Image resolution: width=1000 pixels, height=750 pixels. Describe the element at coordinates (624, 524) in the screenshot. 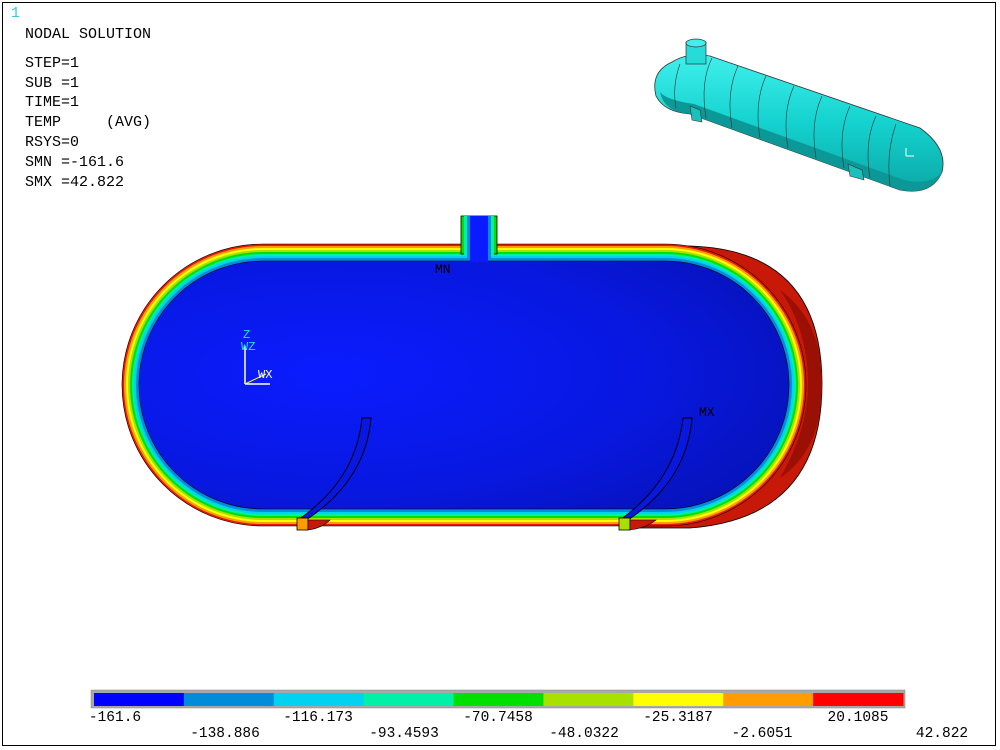

I see `saddle-right-foot` at that location.